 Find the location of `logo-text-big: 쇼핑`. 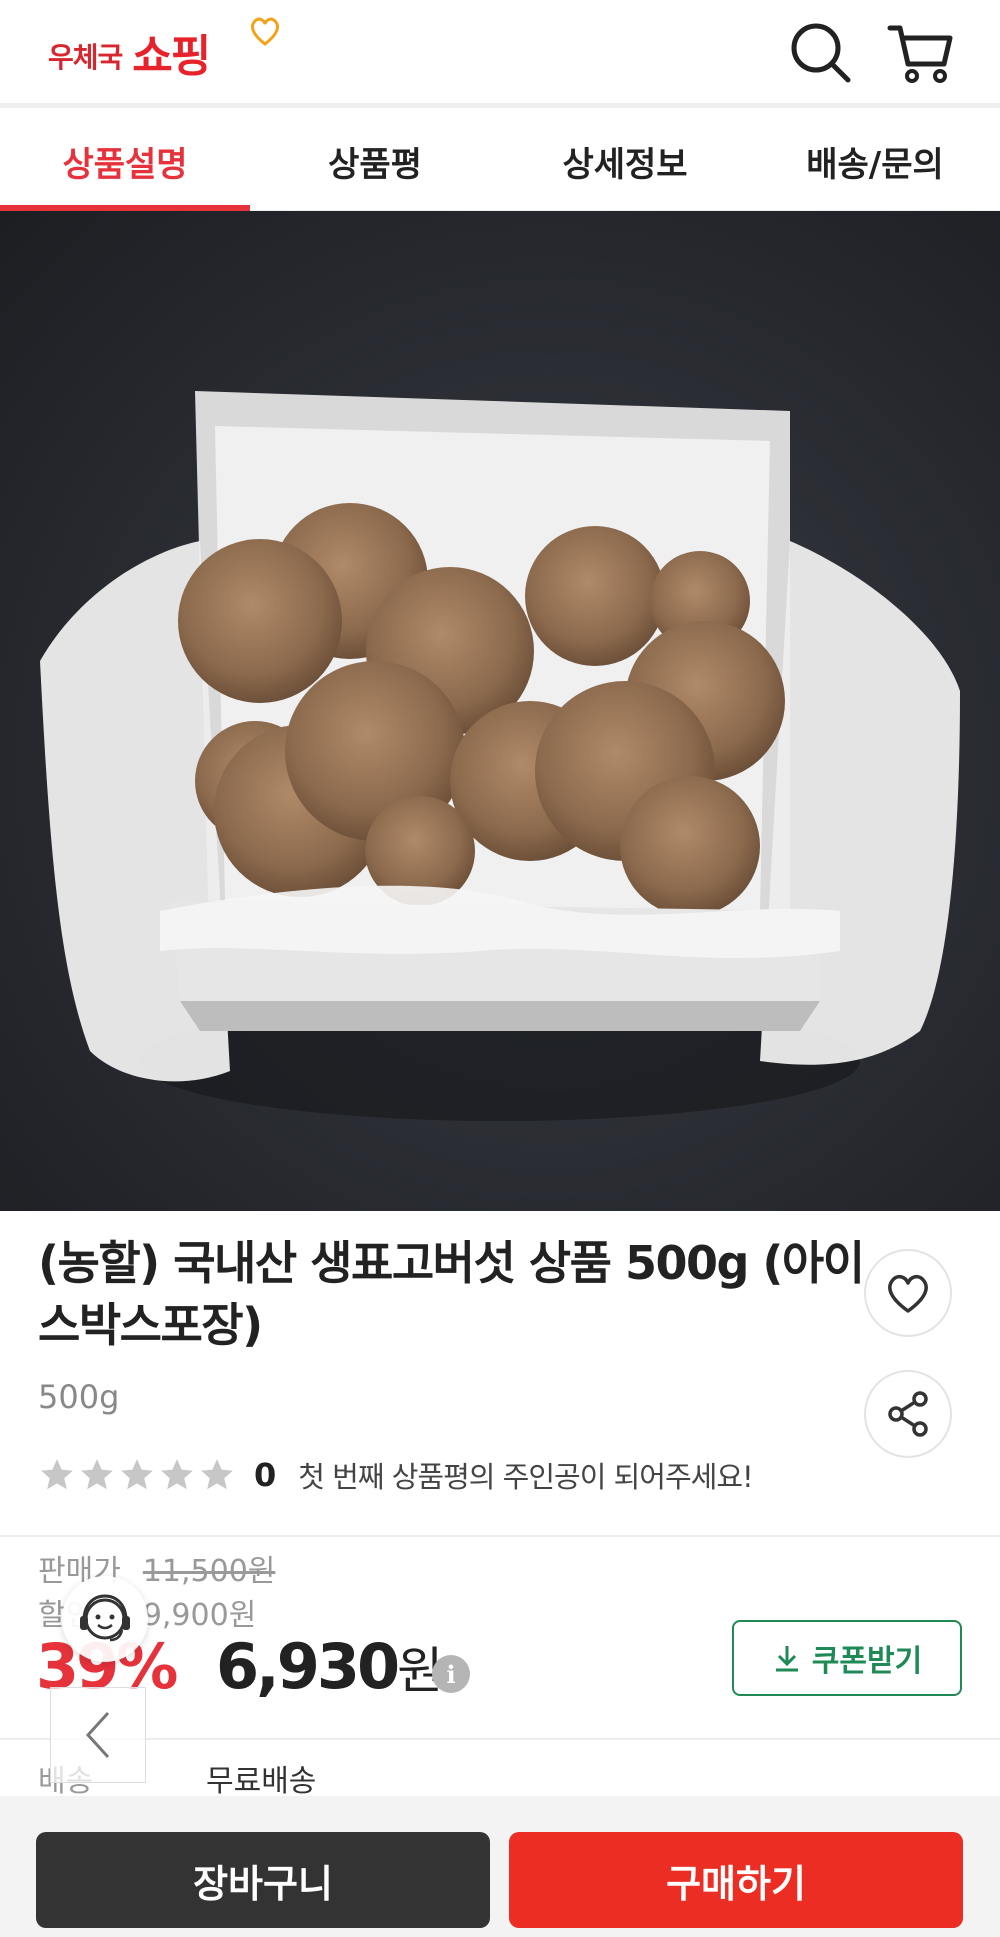

logo-text-big: 쇼핑 is located at coordinates (171, 56).